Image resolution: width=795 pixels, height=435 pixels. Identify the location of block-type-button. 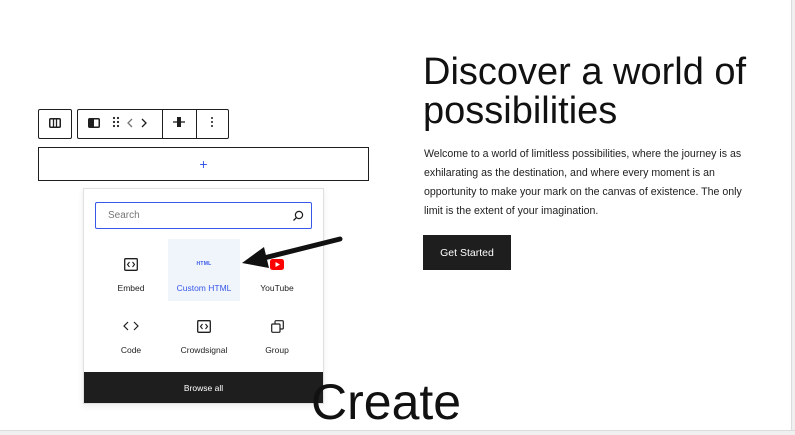
(93, 124).